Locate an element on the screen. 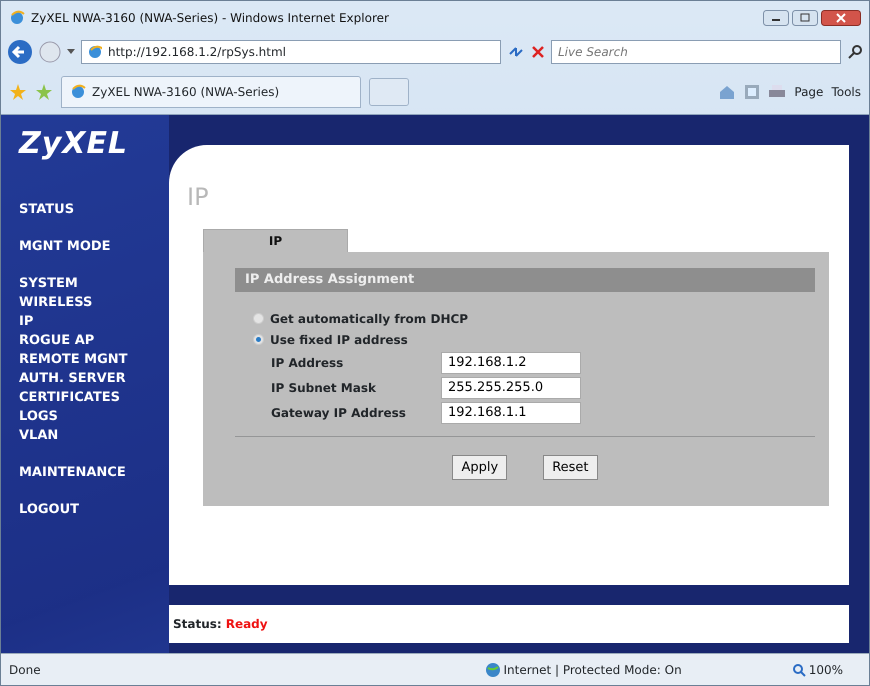  nav-link: LOGOUT is located at coordinates (94, 509).